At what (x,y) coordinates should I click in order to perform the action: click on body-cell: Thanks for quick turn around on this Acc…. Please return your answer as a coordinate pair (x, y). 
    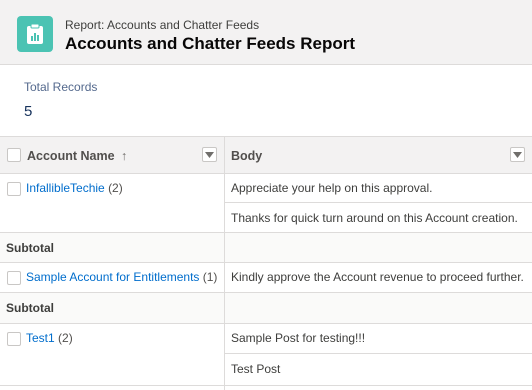
    Looking at the image, I should click on (374, 218).